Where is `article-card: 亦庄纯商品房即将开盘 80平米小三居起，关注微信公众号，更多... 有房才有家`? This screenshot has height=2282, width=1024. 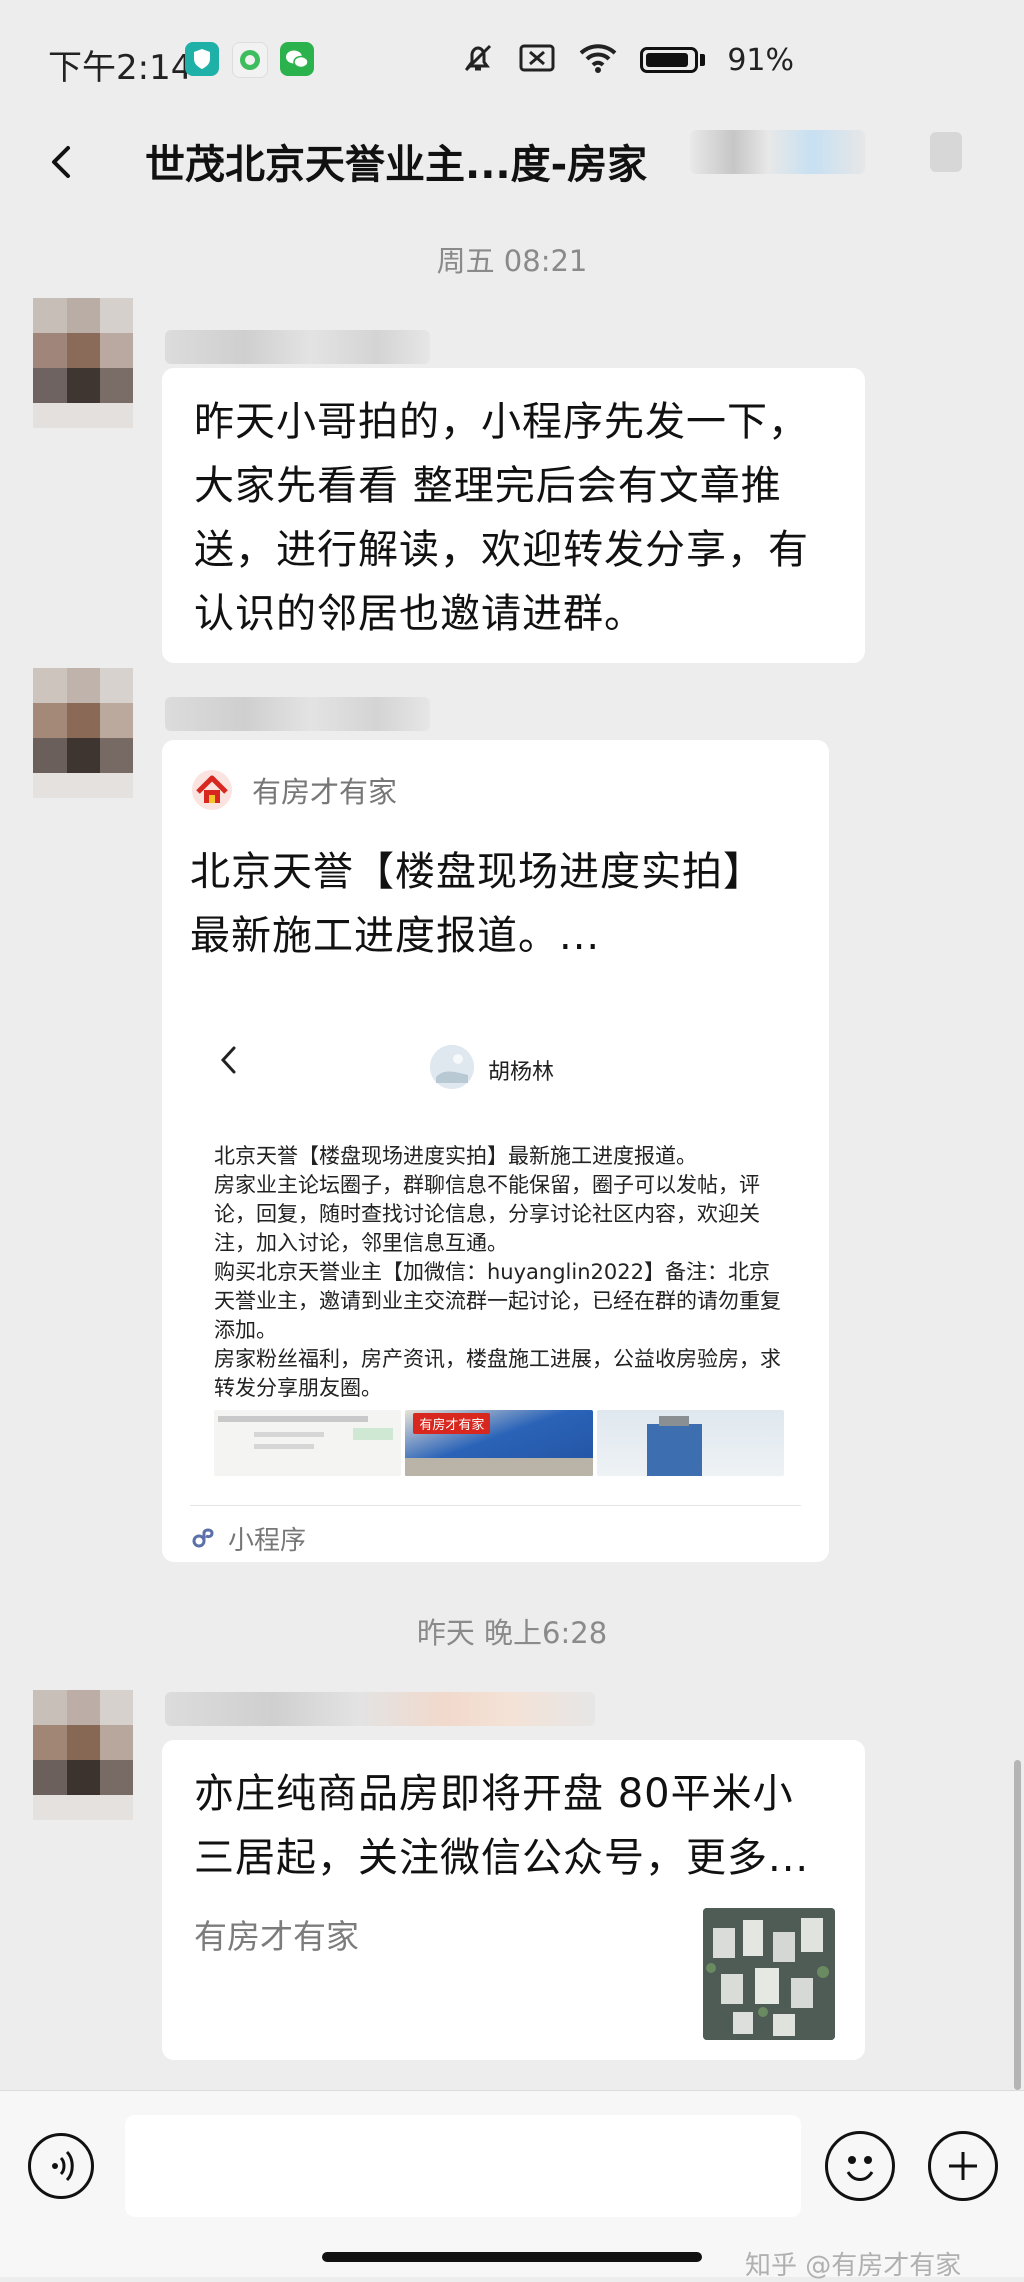
article-card: 亦庄纯商品房即将开盘 80平米小三居起，关注微信公众号，更多... 有房才有家 is located at coordinates (513, 1900).